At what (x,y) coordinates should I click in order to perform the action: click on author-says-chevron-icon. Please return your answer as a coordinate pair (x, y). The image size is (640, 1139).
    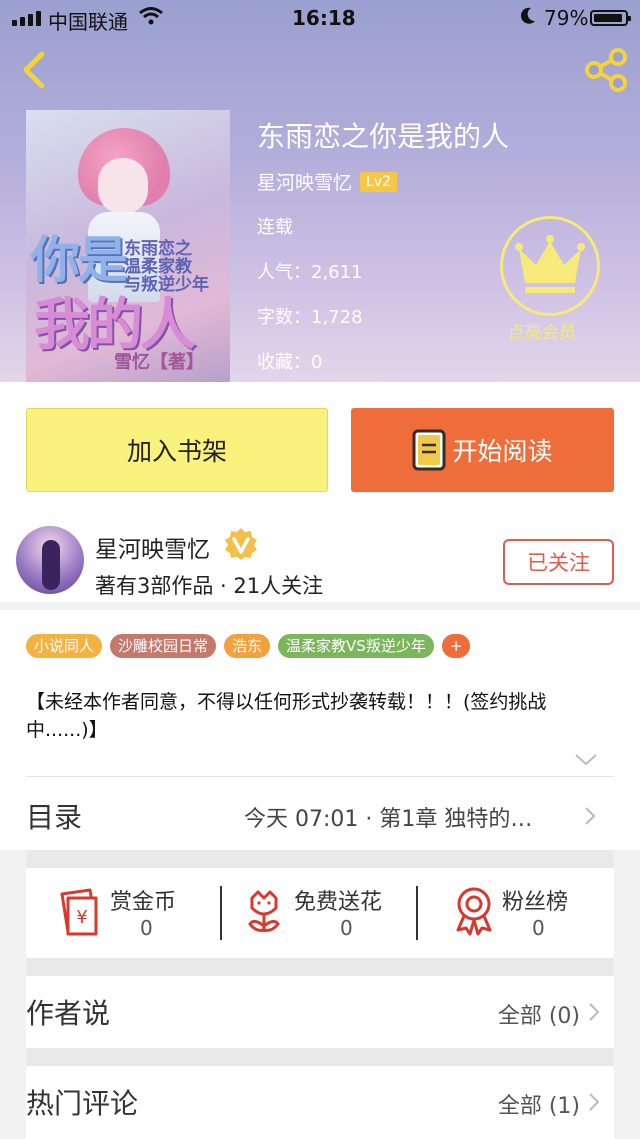
    Looking at the image, I should click on (594, 1012).